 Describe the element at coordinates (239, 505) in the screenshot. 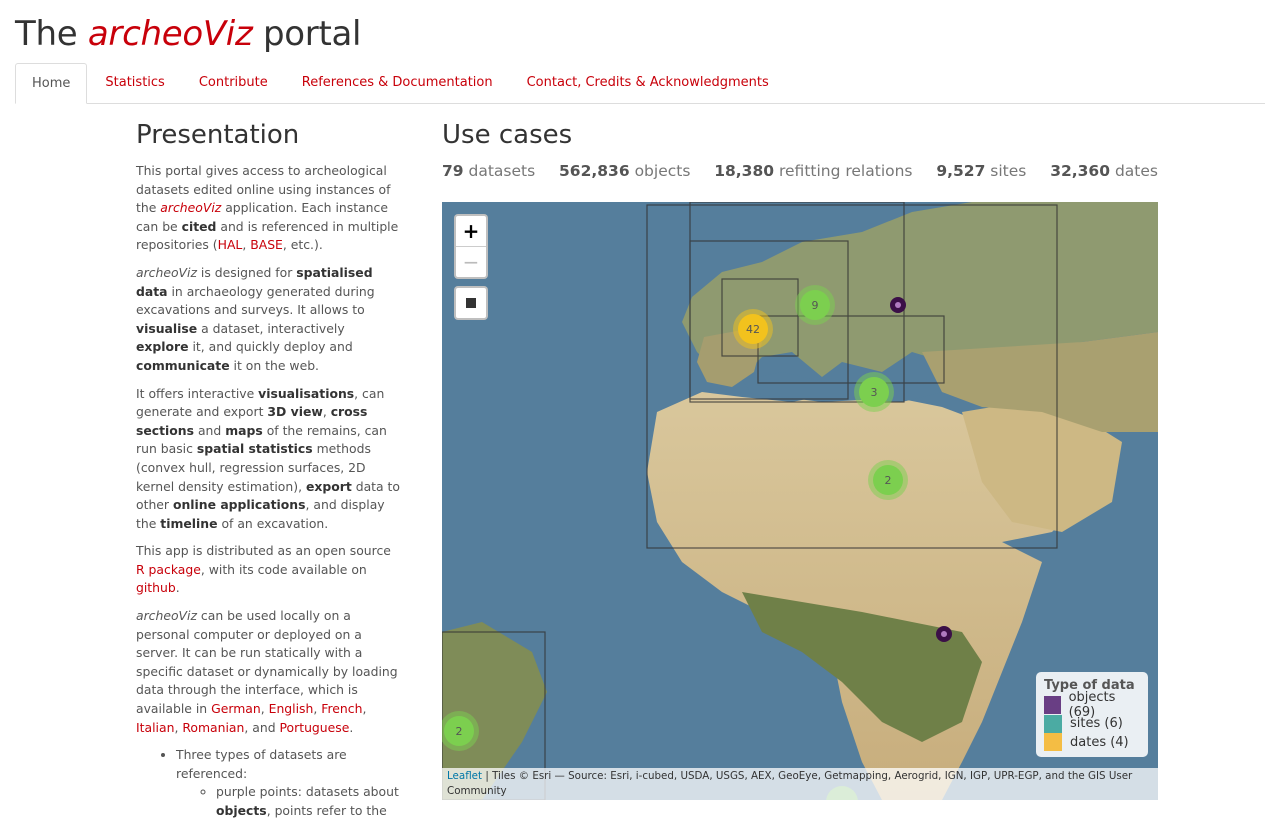

I see `bold-text: online applications` at that location.